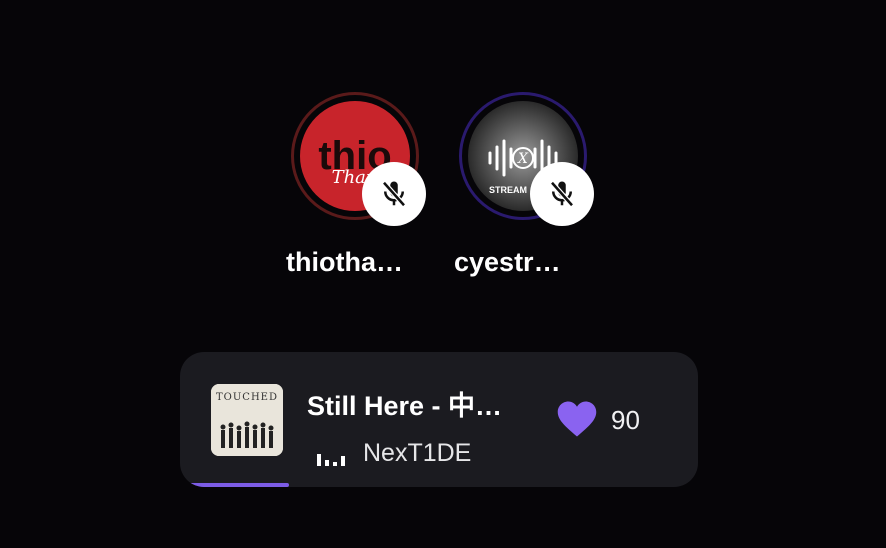 The width and height of the screenshot is (886, 548). Describe the element at coordinates (247, 420) in the screenshot. I see `album-art: TOUCHED` at that location.